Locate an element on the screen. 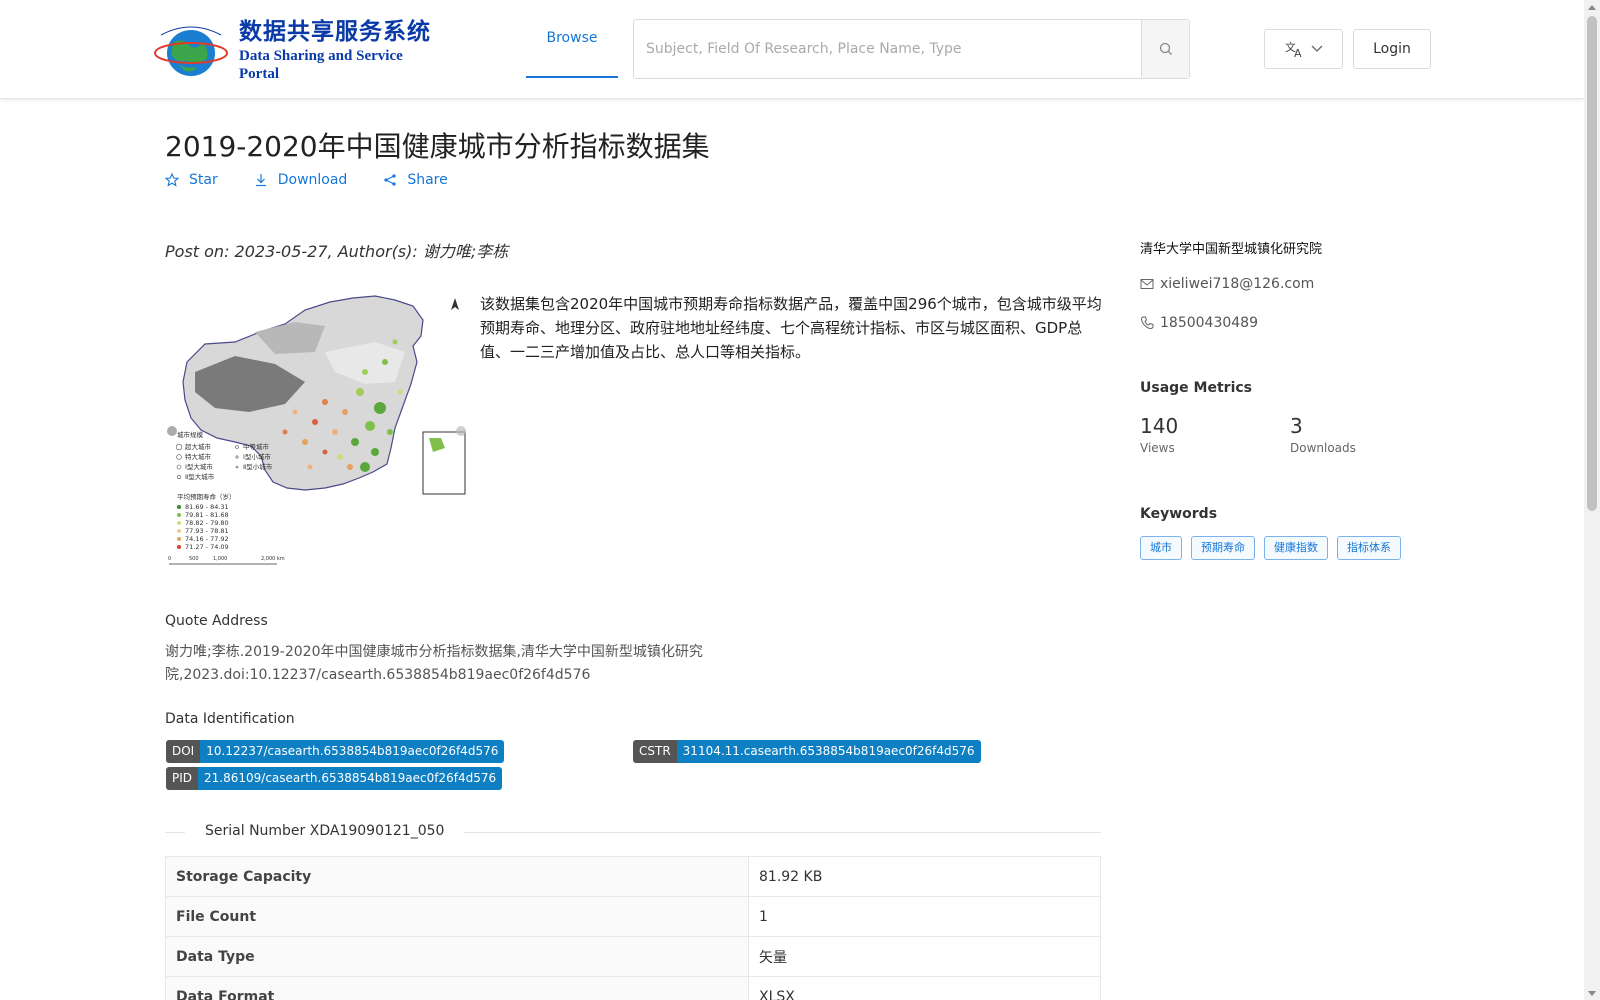  legend-life-item: 71.27 - 74.09 is located at coordinates (207, 547).